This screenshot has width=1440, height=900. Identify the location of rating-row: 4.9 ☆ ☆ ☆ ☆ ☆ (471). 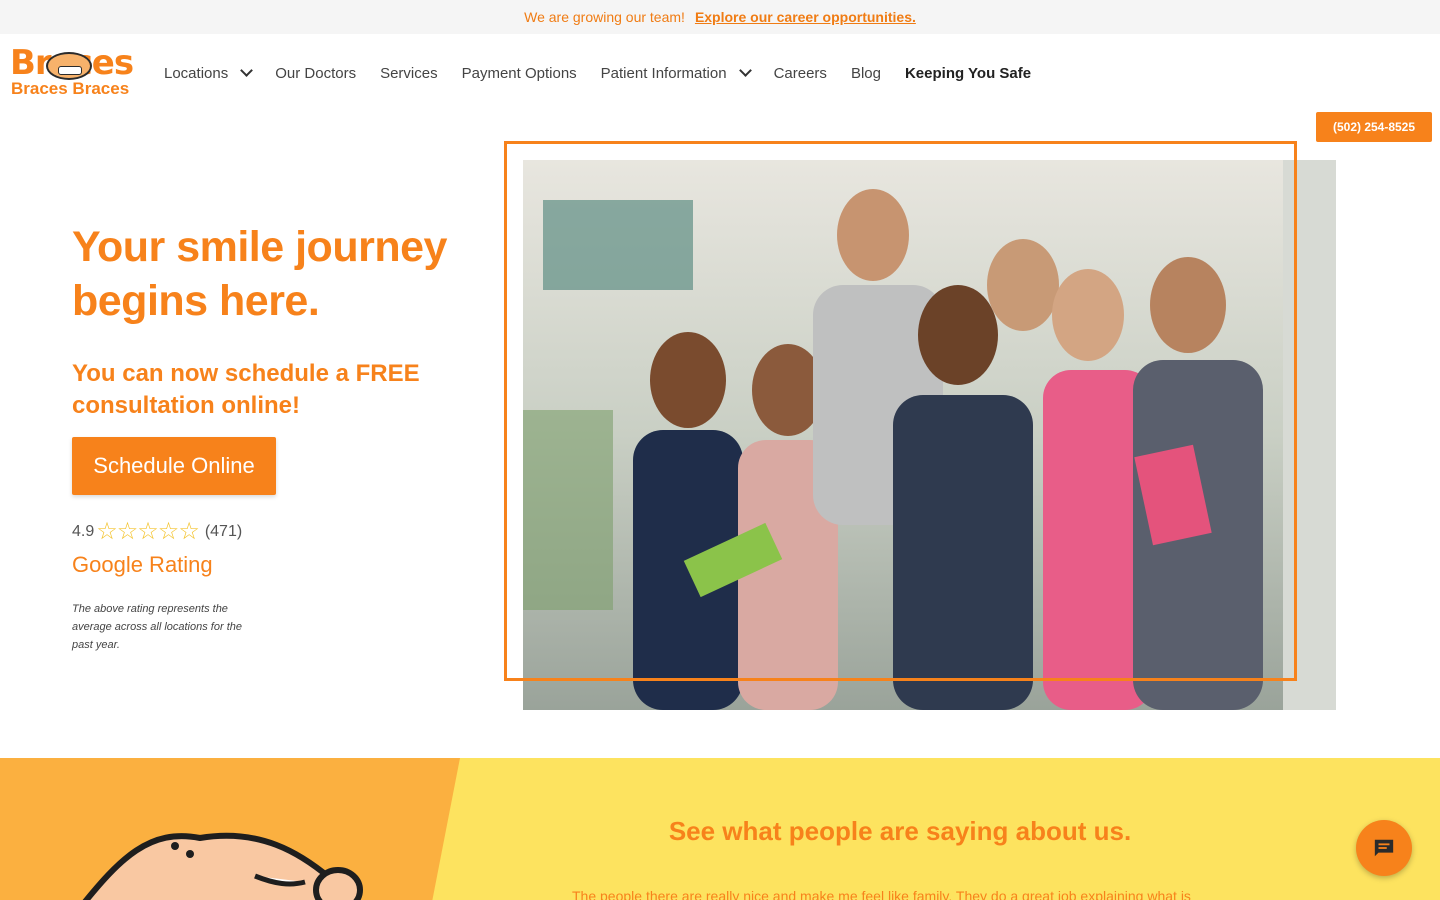
(157, 532).